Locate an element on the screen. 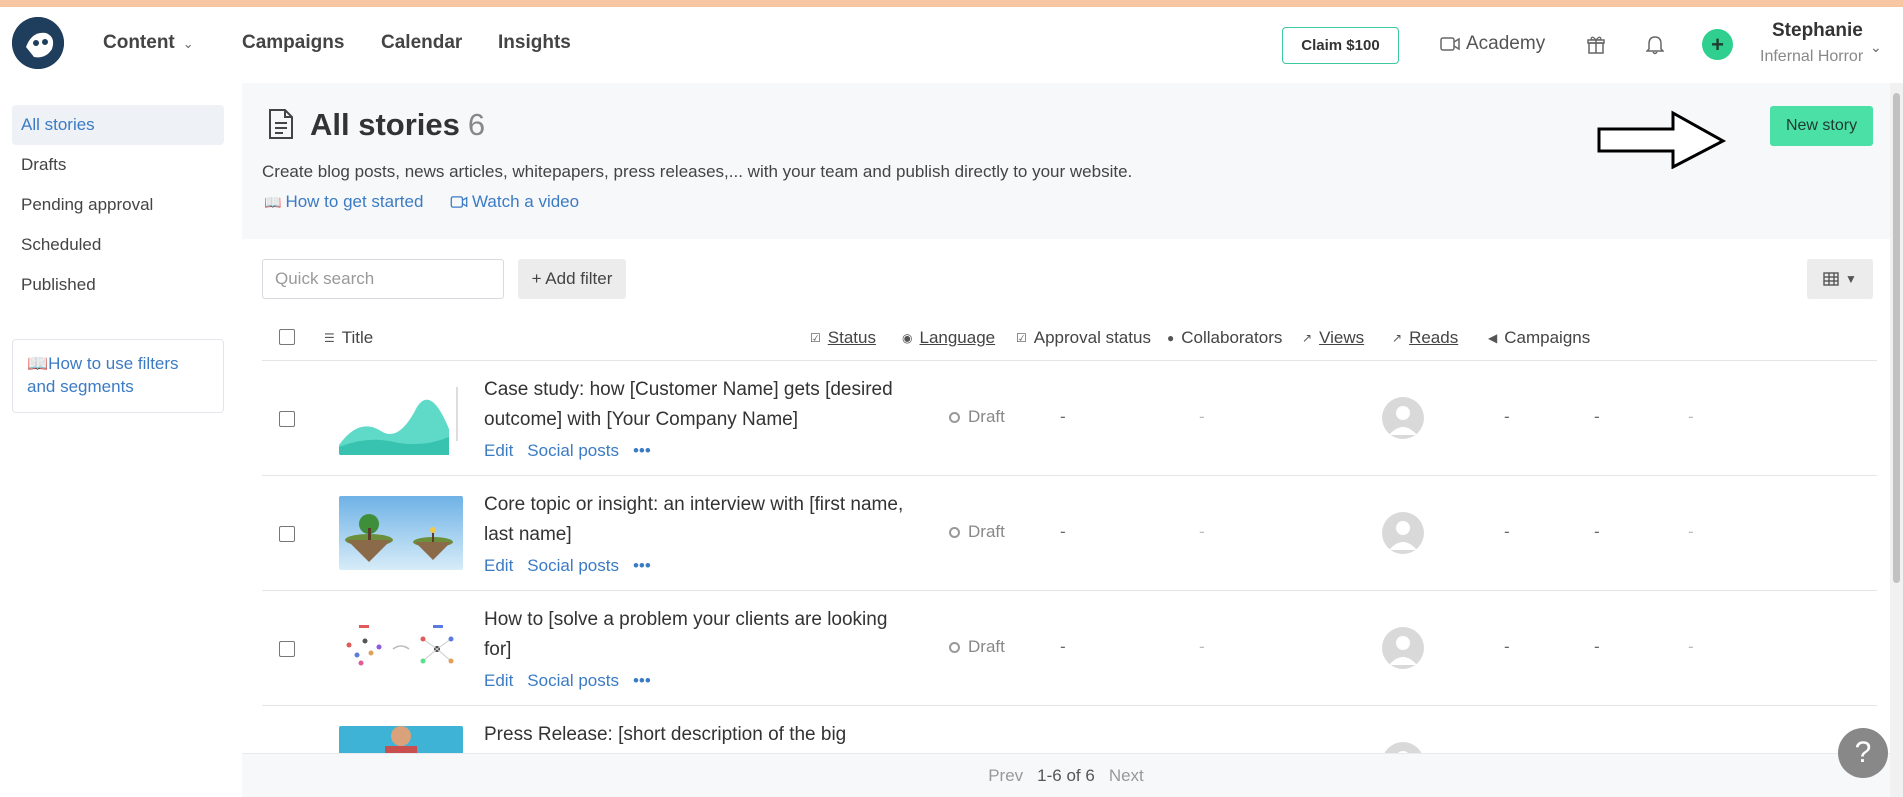  nav-content-label: Content is located at coordinates (139, 42).